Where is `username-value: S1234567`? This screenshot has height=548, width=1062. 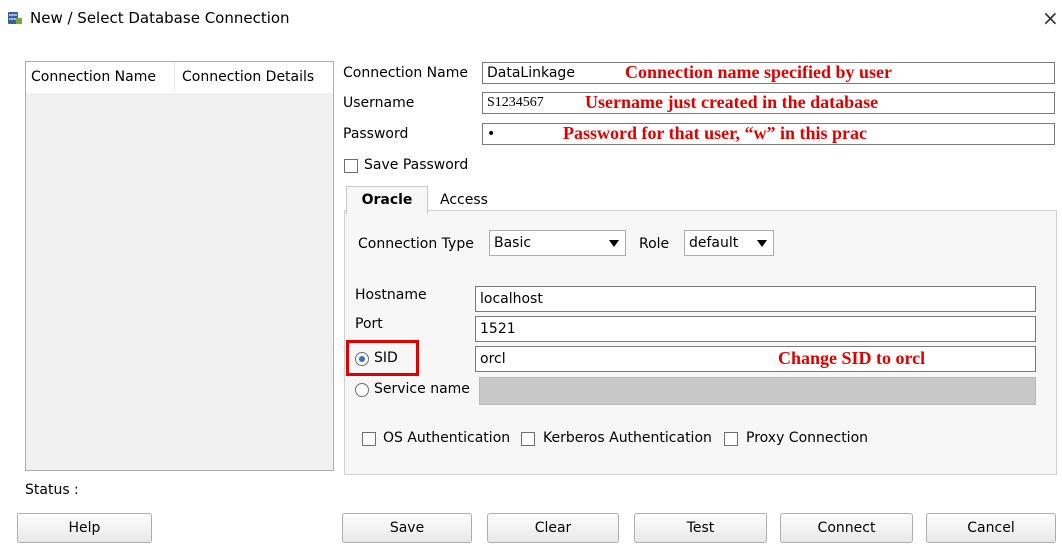 username-value: S1234567 is located at coordinates (515, 102).